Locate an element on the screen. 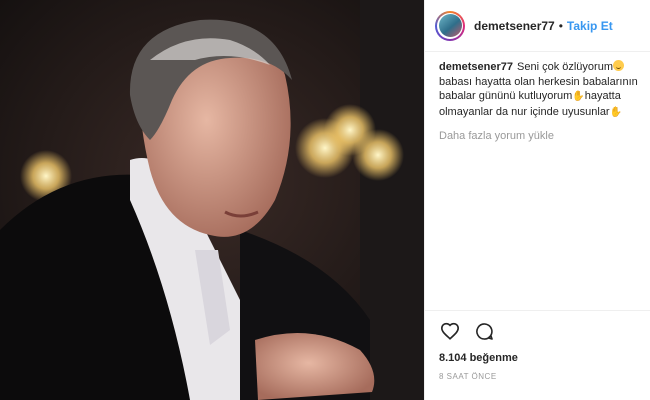  smiling-face-emoji is located at coordinates (618, 65).